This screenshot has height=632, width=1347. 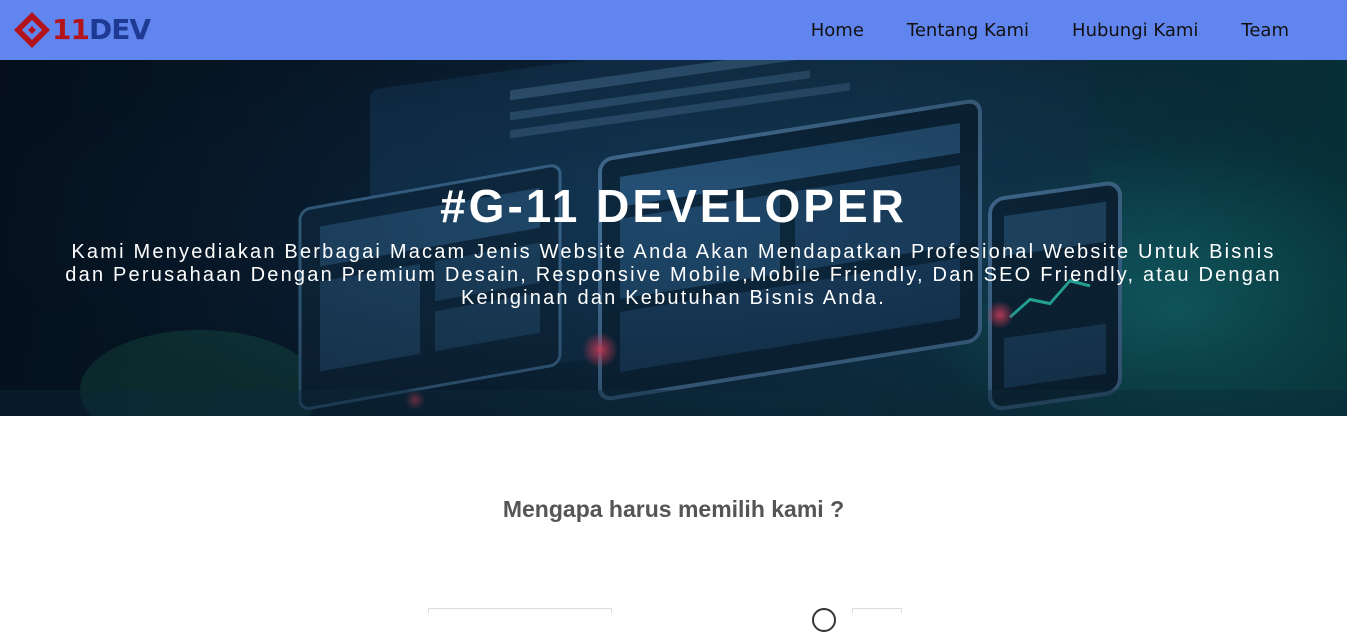 I want to click on logo-wordmark: 11 DEV, so click(x=101, y=29).